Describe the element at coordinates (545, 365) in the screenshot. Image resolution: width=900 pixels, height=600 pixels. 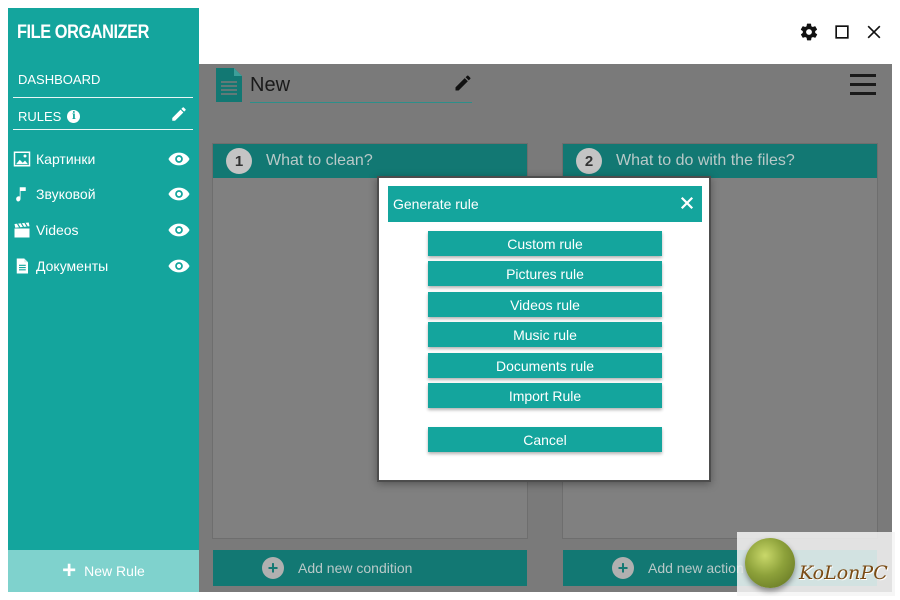
I see `documents-rule-button: Documents rule` at that location.